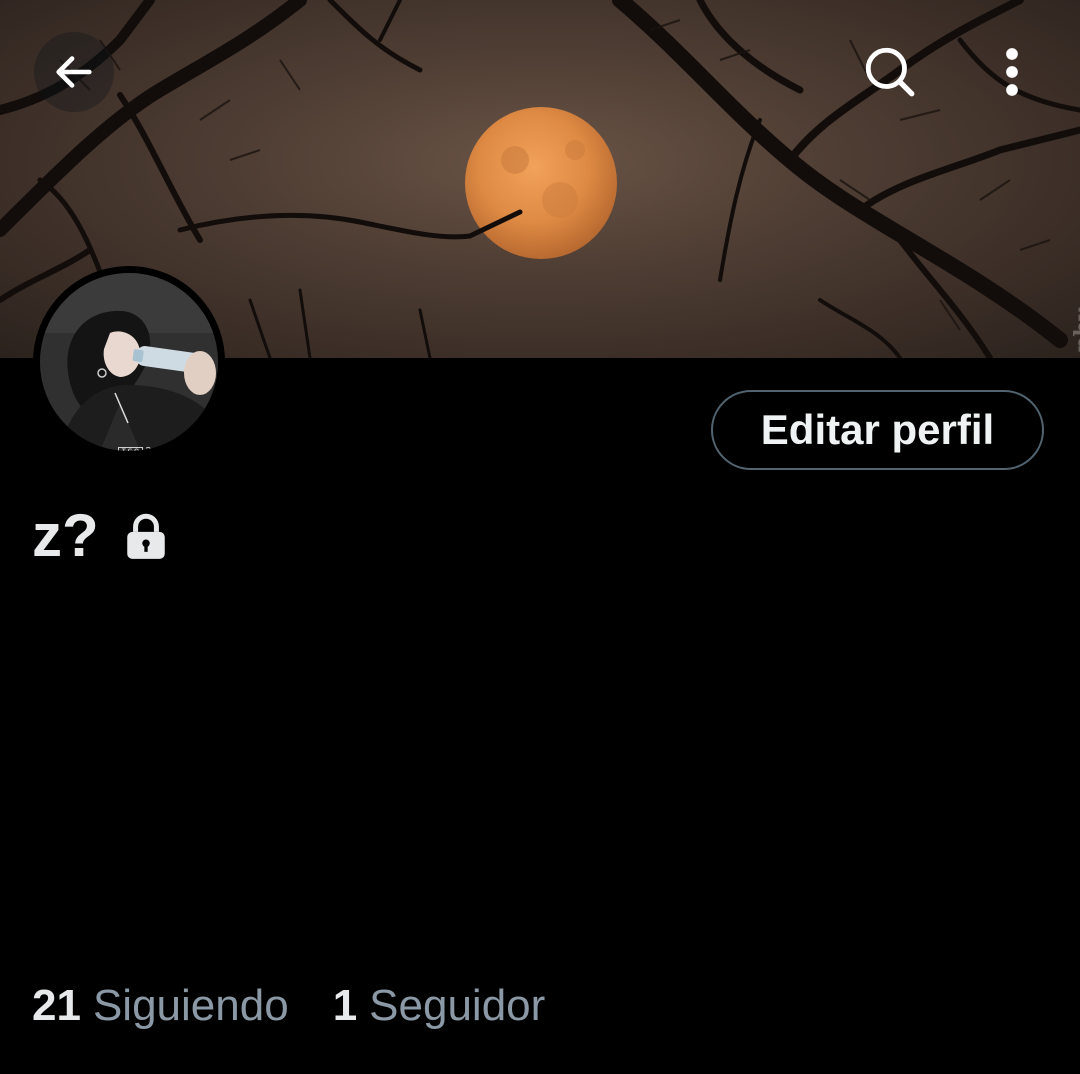 This screenshot has height=1074, width=1080. Describe the element at coordinates (56, 1005) in the screenshot. I see `following-count: 21` at that location.